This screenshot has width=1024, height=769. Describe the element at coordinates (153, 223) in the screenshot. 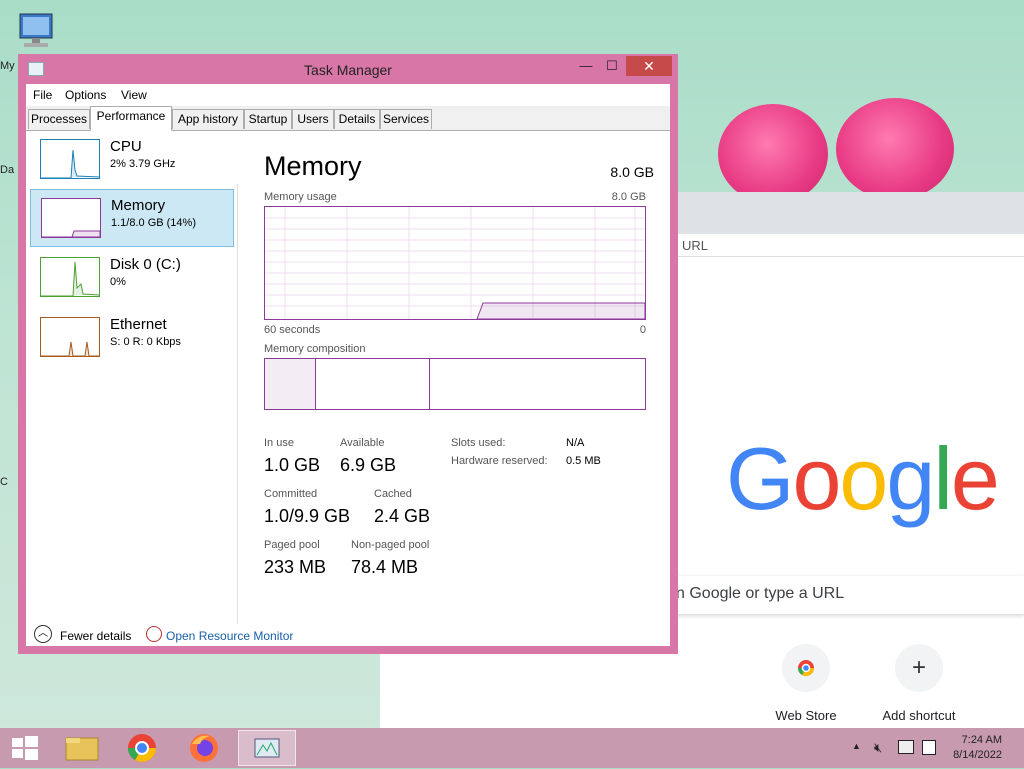

I see `sidebar-sublabel: 1.1/8.0 GB (14%)` at that location.